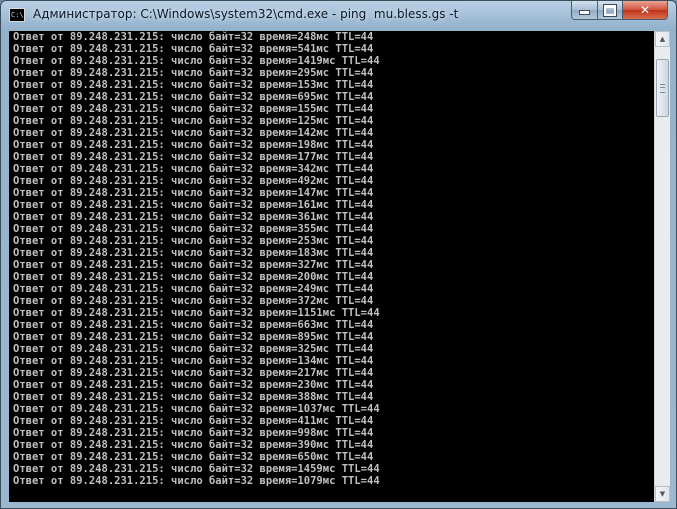  I want to click on maximize-button, so click(610, 10).